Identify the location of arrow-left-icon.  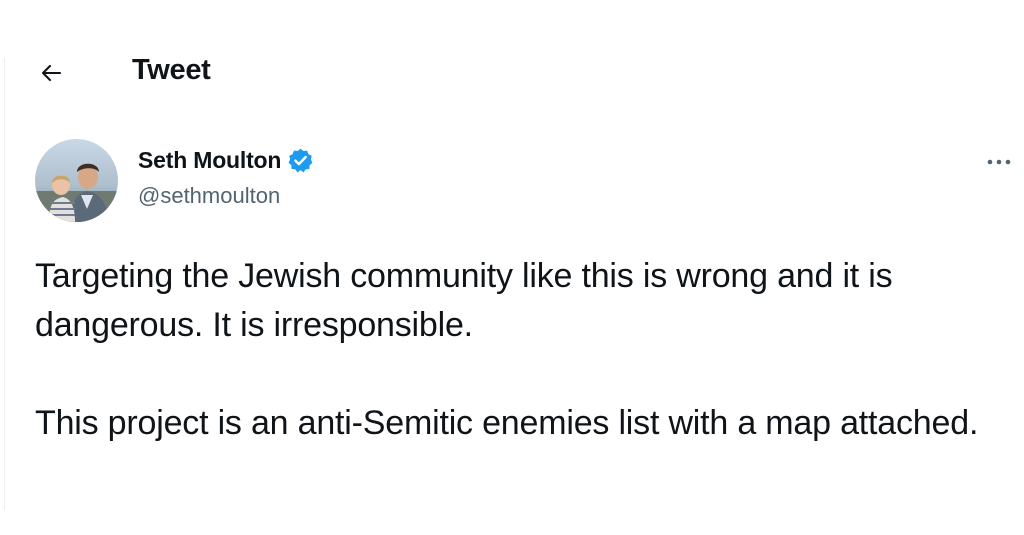
(51, 73).